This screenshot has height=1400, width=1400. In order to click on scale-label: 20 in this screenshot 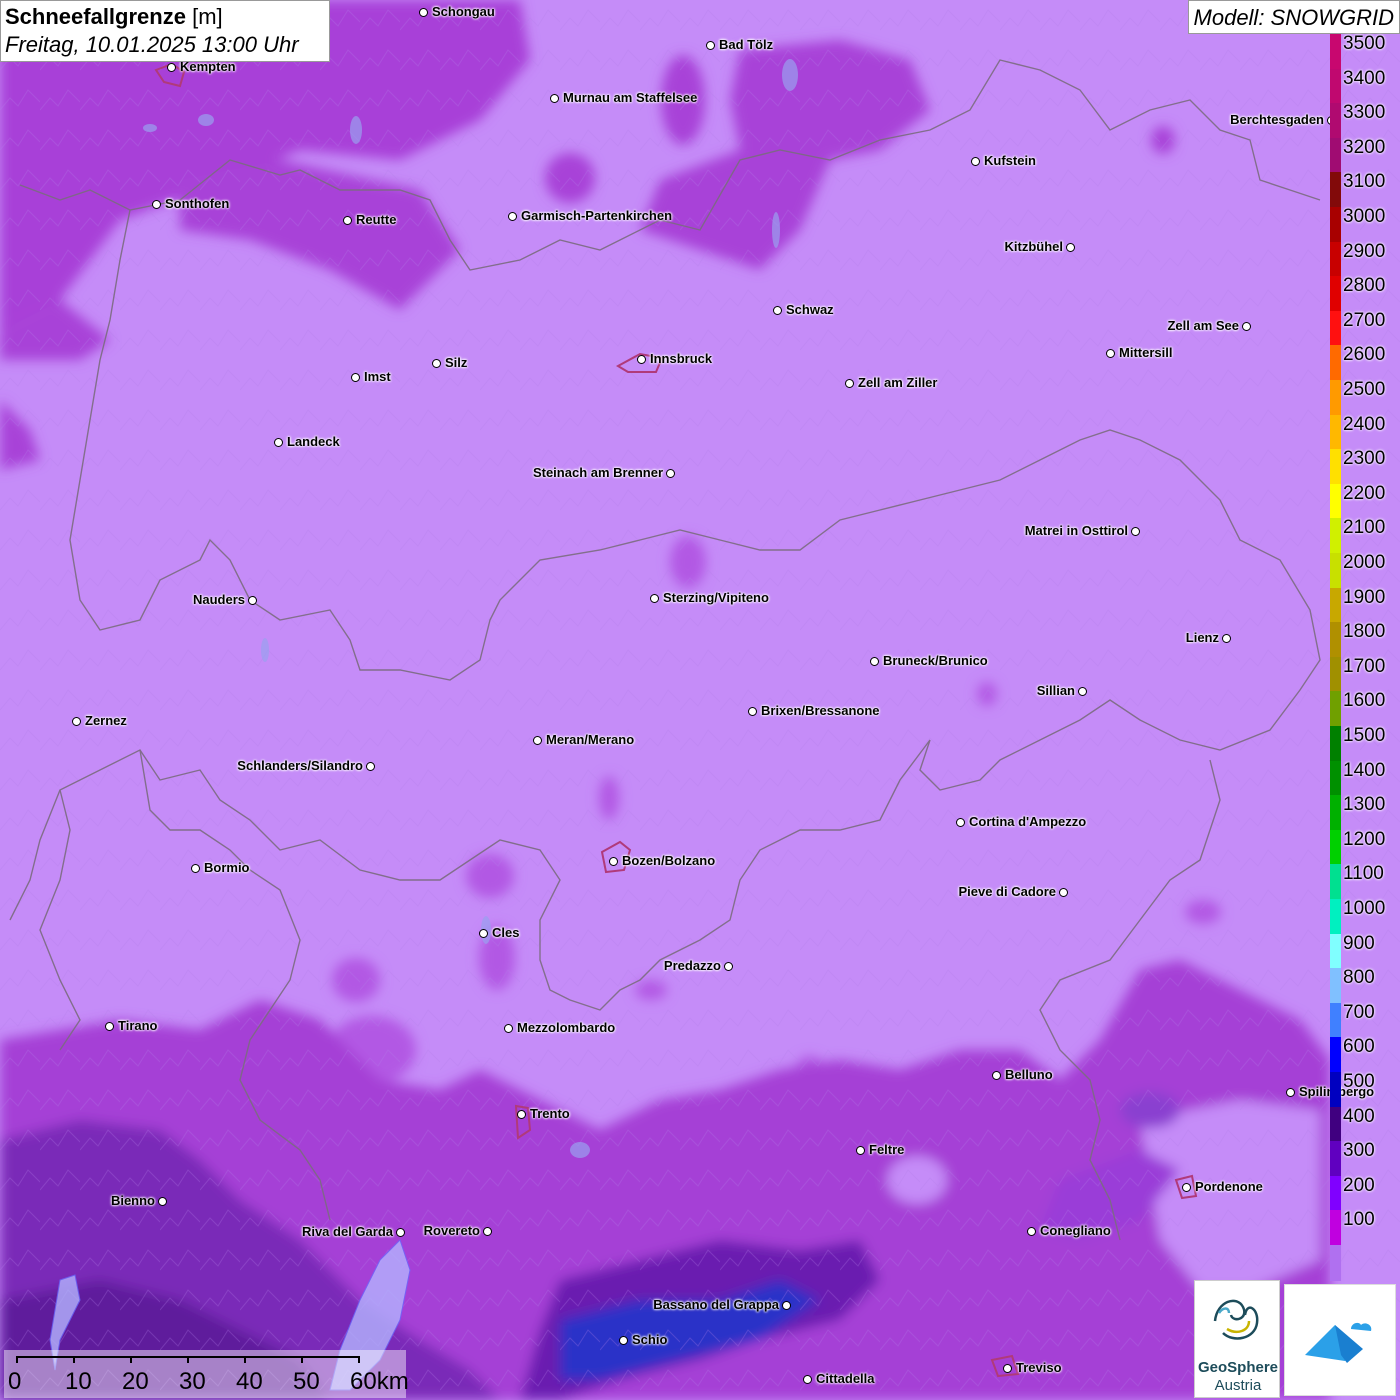, I will do `click(135, 1381)`.